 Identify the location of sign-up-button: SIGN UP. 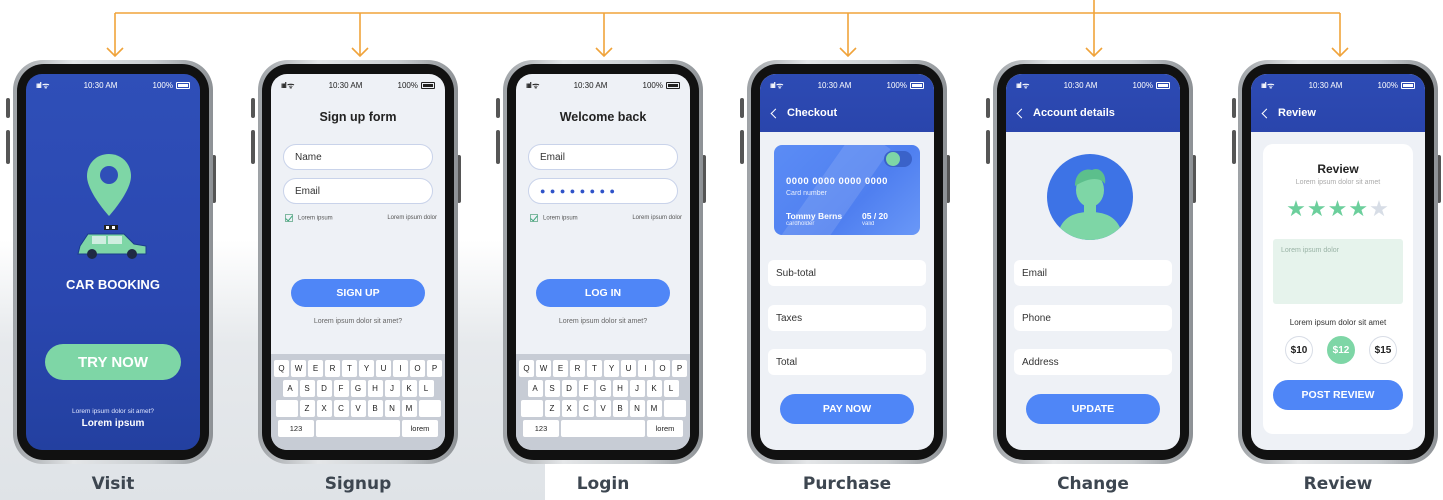
(358, 293).